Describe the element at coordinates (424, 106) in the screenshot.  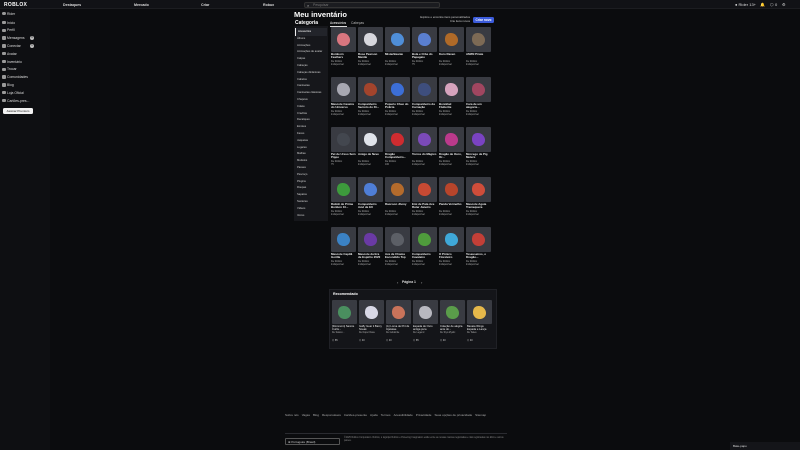
I see `item-name: Companheiro da Carnação` at that location.